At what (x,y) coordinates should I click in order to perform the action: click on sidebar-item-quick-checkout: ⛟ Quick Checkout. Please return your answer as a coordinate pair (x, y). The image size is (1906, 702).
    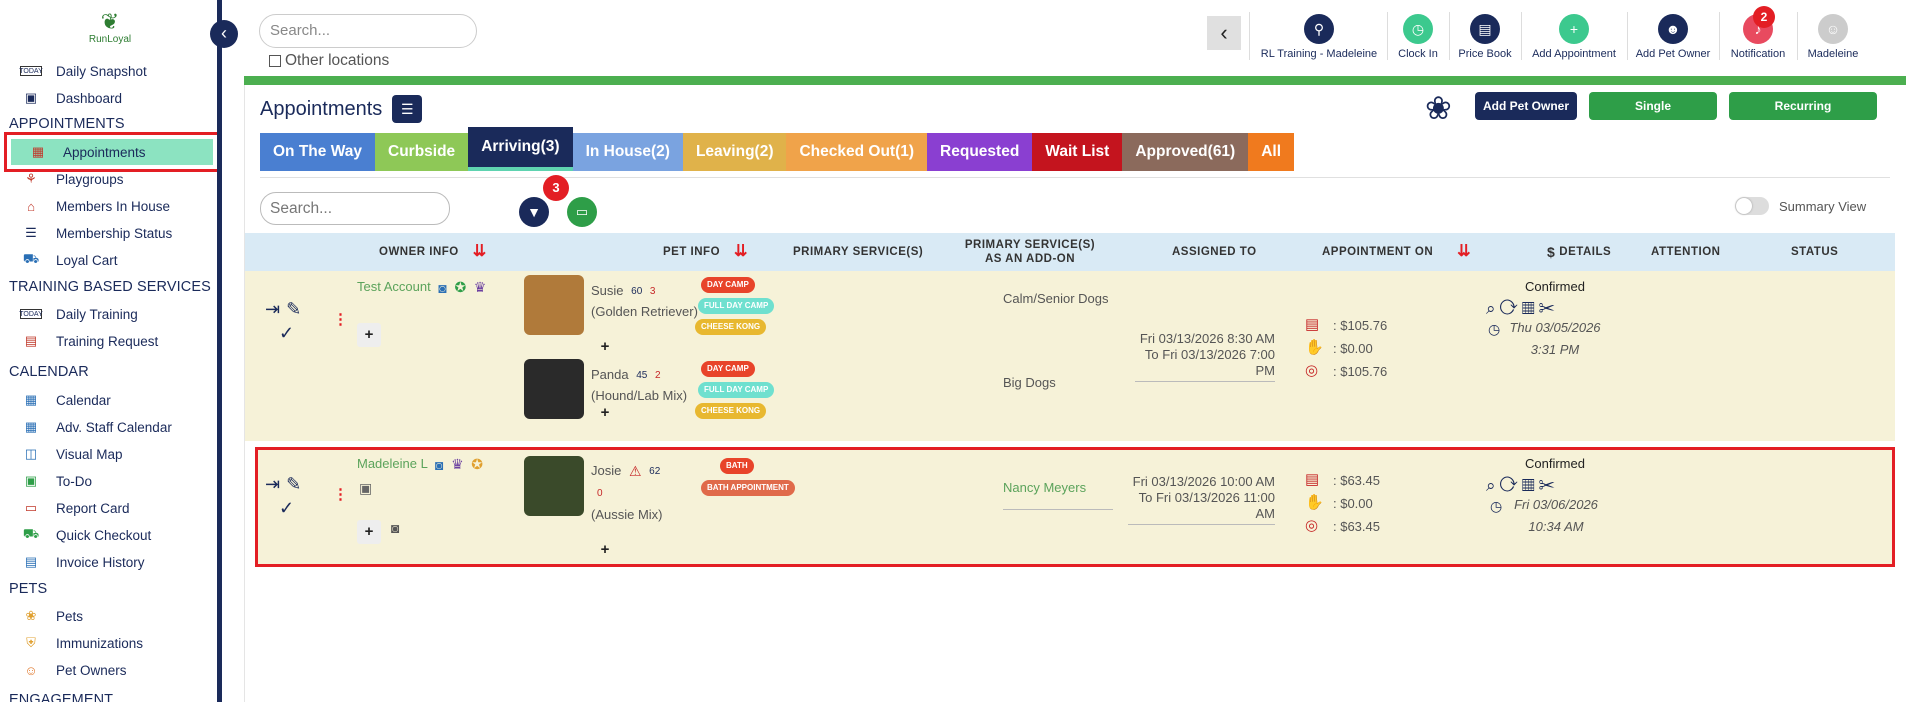
    Looking at the image, I should click on (85, 535).